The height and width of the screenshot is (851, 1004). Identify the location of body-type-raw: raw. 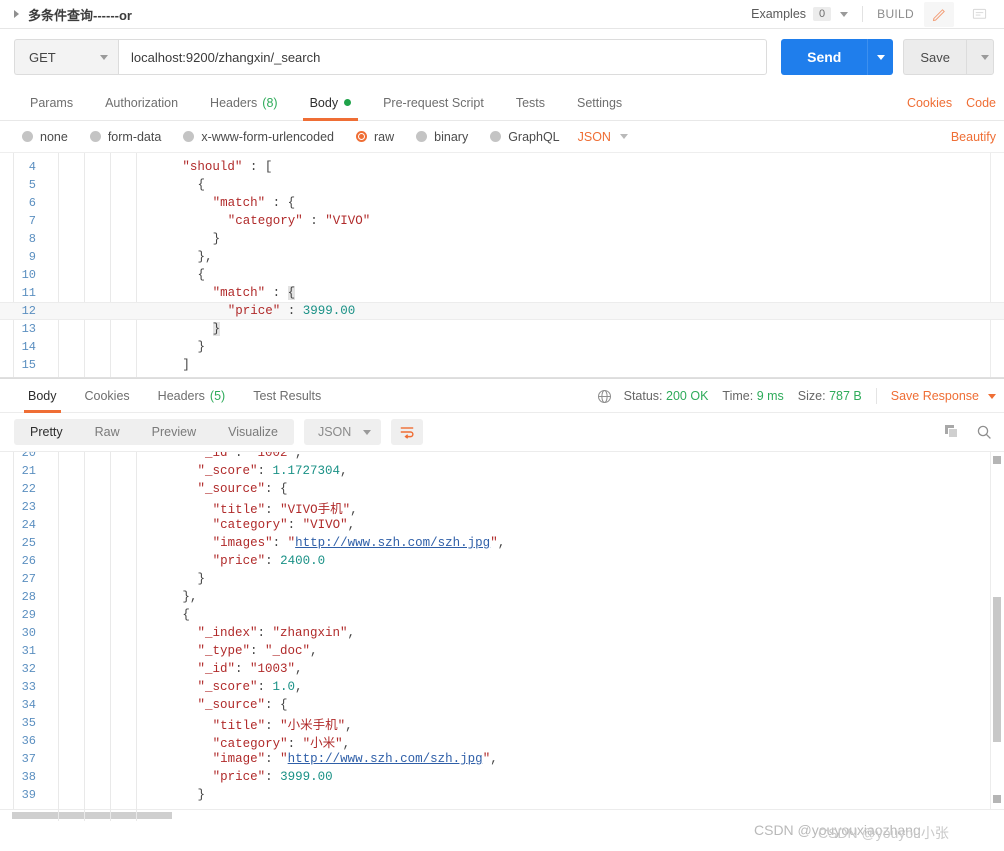
(375, 137).